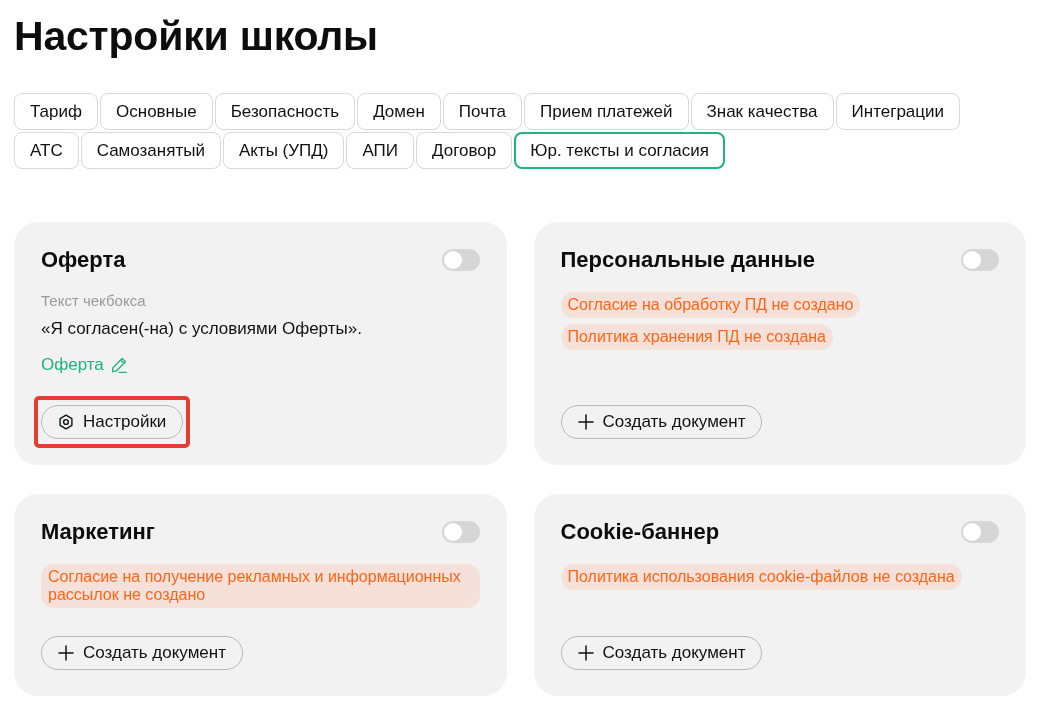 The image size is (1043, 713). I want to click on settings-tab: АТС, so click(46, 150).